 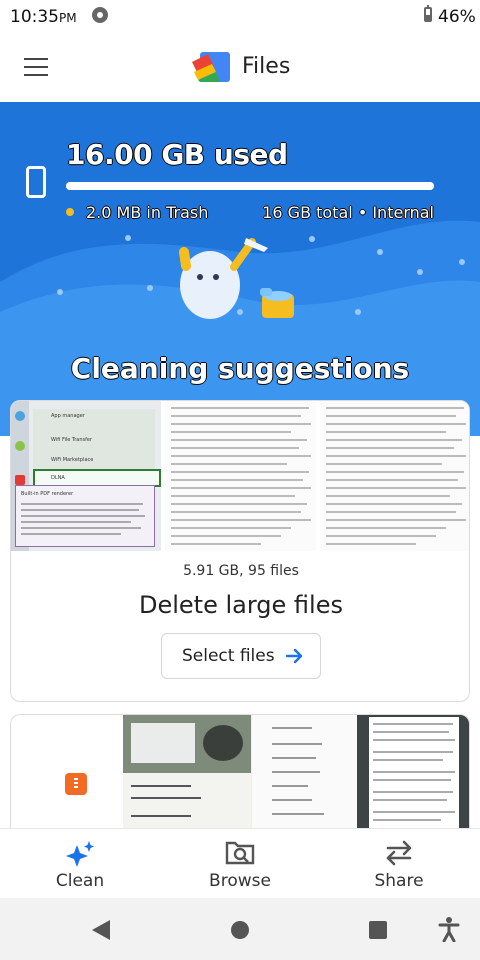 What do you see at coordinates (240, 68) in the screenshot?
I see `app-bar: Files` at bounding box center [240, 68].